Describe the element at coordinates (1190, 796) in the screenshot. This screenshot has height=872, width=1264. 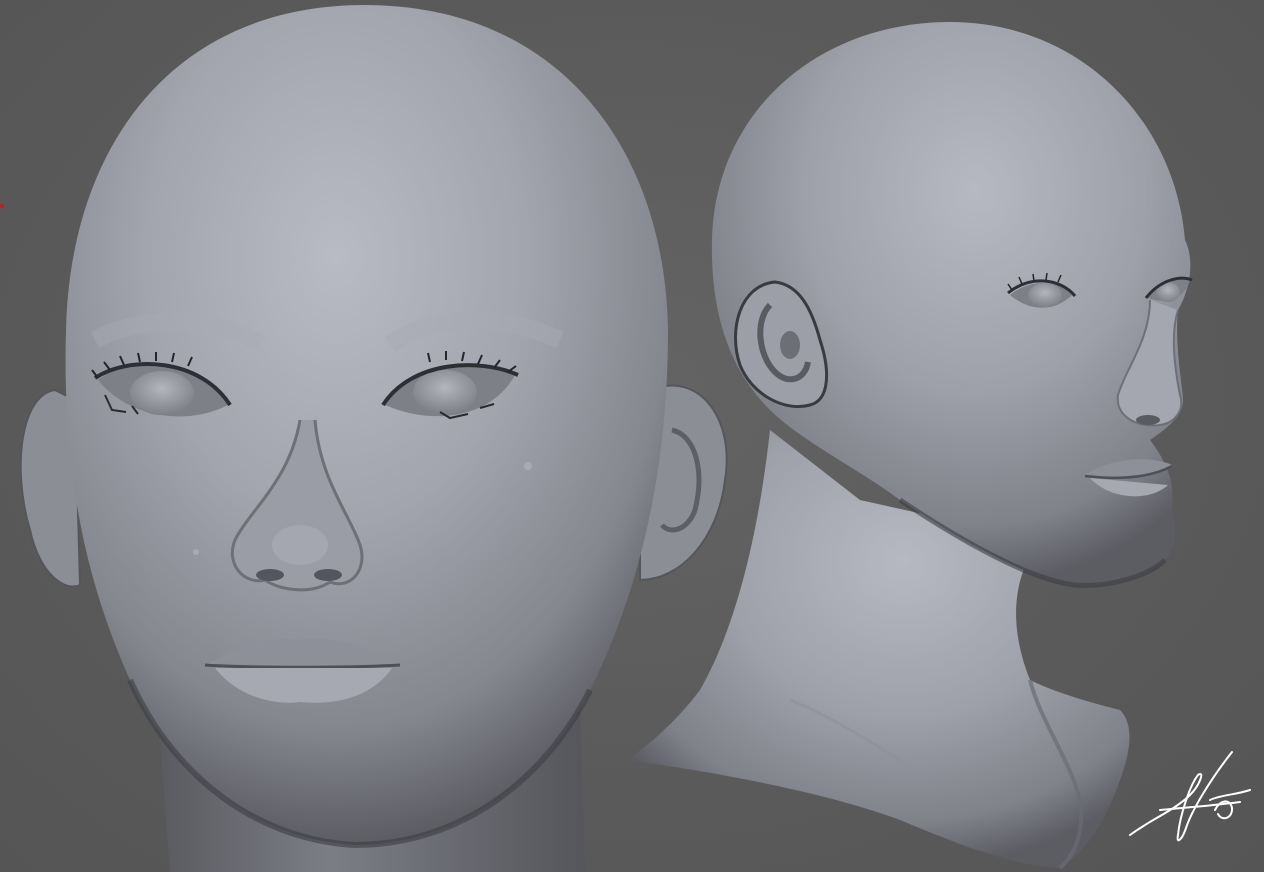
I see `artist-signature: signature` at that location.